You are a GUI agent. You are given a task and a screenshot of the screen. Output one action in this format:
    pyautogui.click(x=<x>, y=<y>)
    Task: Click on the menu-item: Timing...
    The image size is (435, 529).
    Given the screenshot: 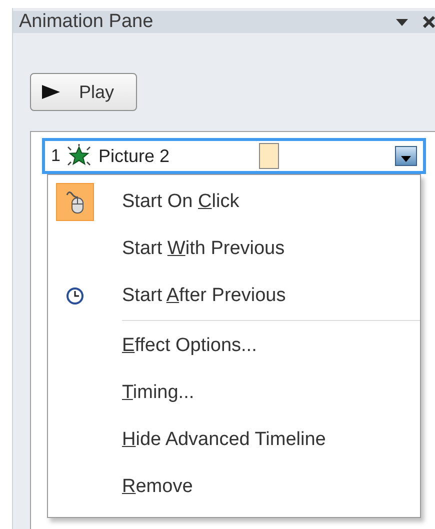 What is the action you would take?
    pyautogui.click(x=234, y=392)
    